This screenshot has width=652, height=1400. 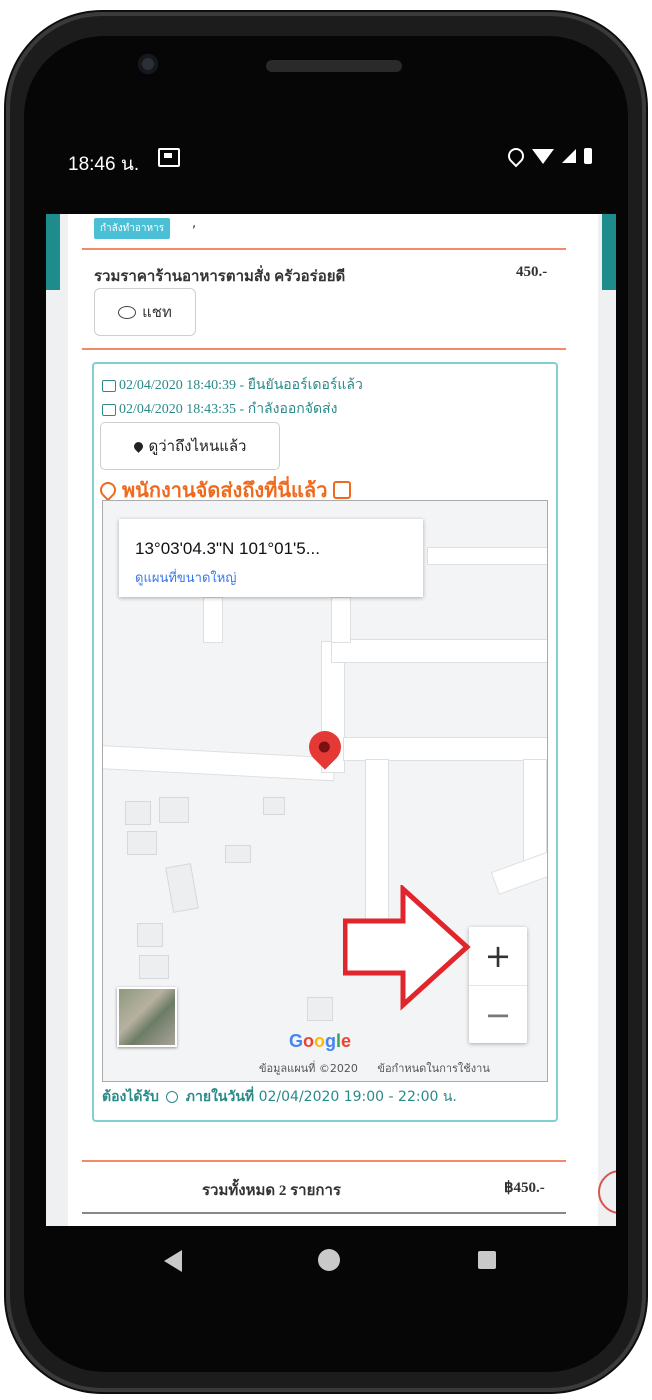 What do you see at coordinates (320, 1041) in the screenshot?
I see `google-logo: Google` at bounding box center [320, 1041].